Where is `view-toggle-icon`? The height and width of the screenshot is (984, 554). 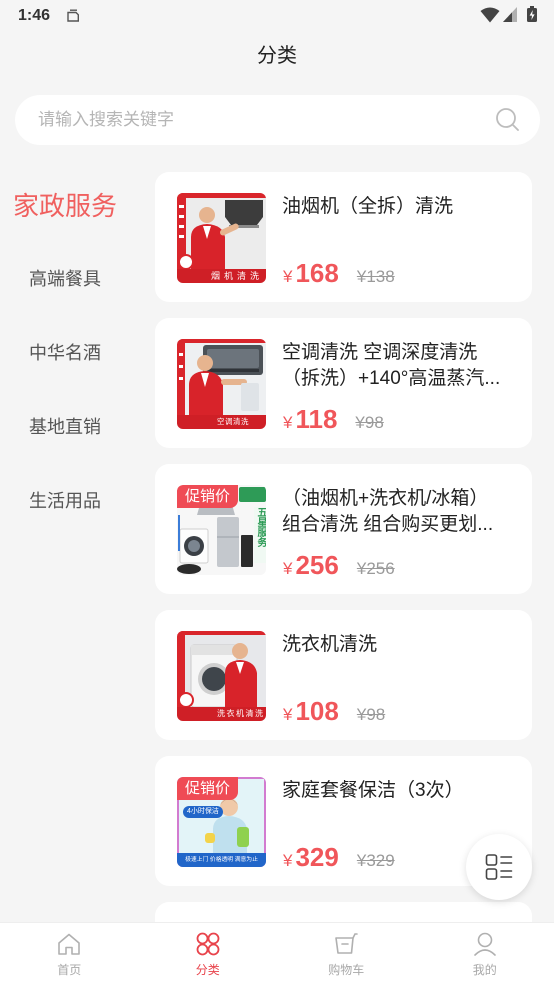
view-toggle-icon is located at coordinates (499, 867).